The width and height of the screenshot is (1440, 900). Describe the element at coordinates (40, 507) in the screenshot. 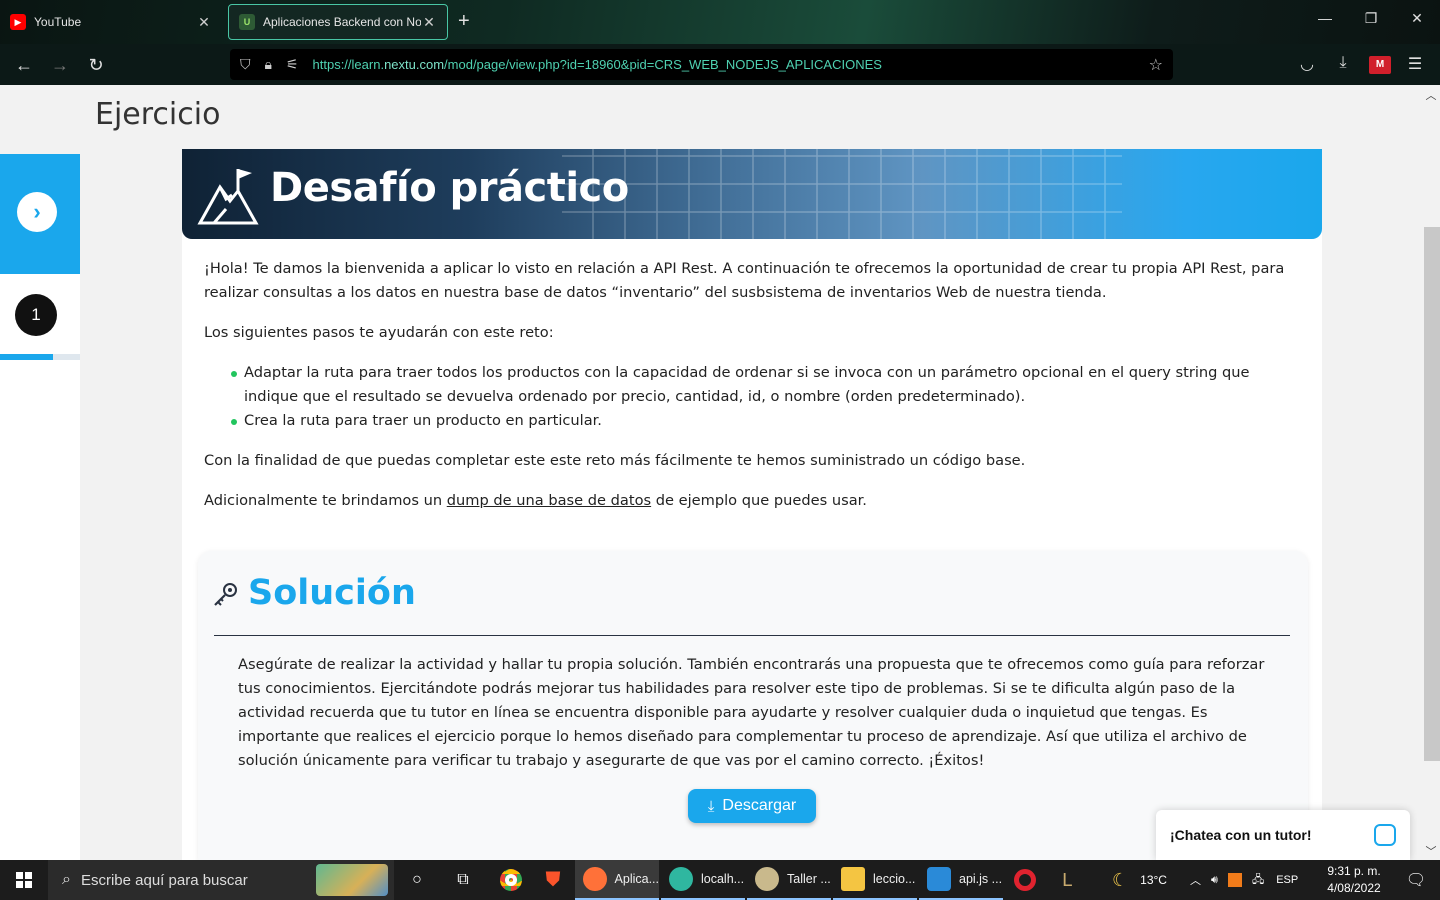

I see `lesson-sidebar: › 1` at that location.